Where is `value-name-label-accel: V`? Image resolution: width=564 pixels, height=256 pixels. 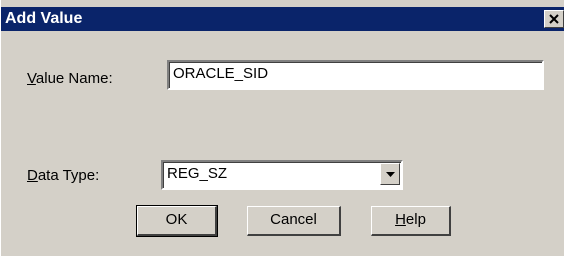 value-name-label-accel: V is located at coordinates (31, 78).